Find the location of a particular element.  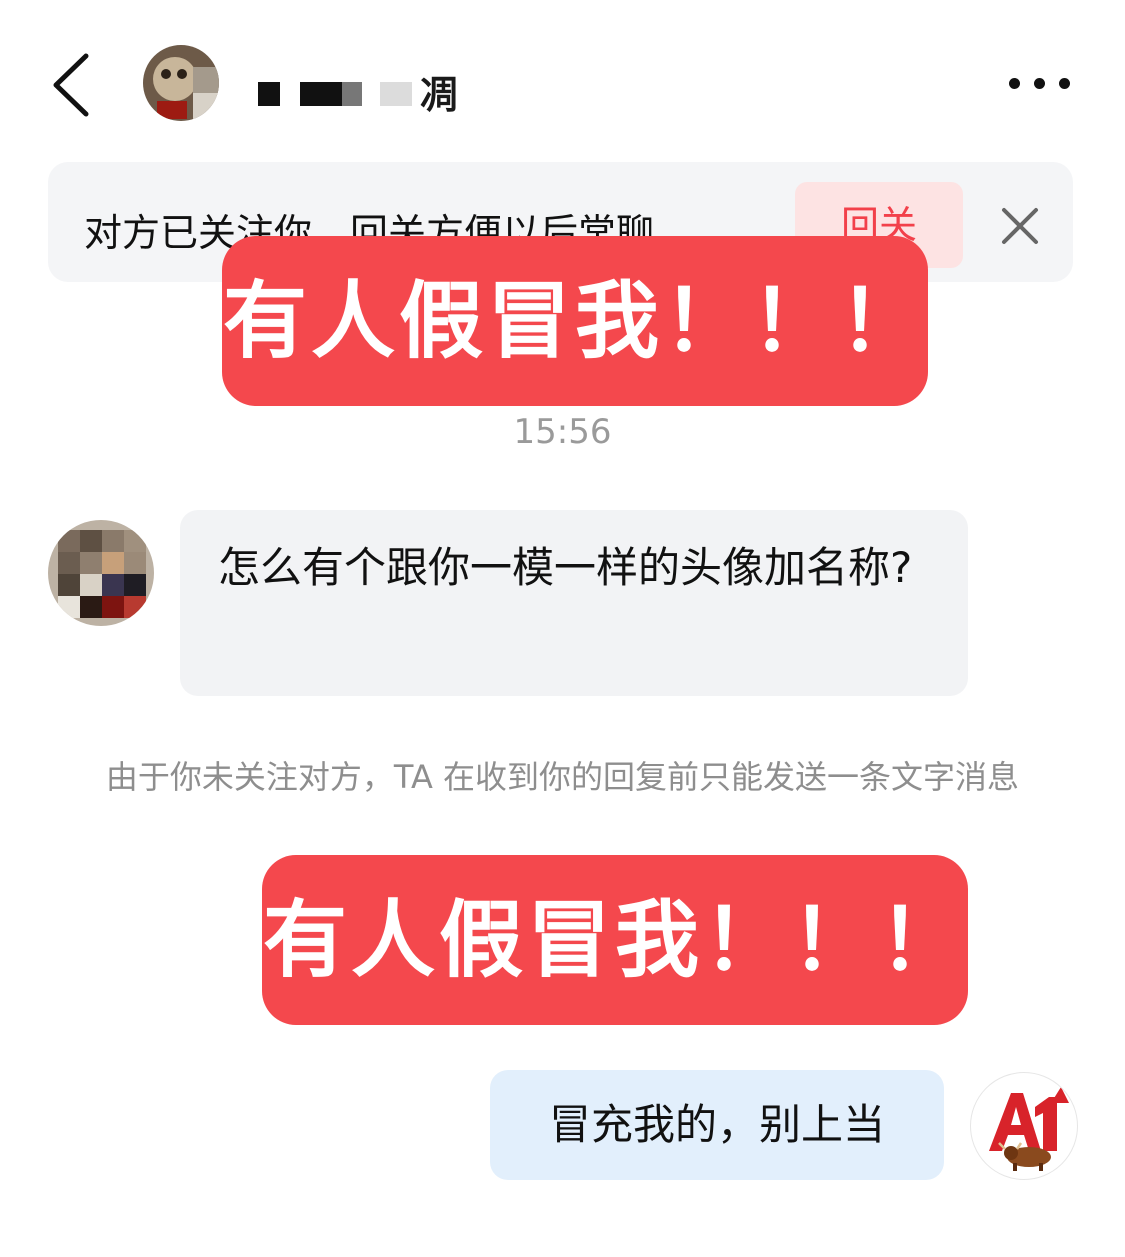

incoming-message-text: 怎么有个跟你一模一样的头像加名称? is located at coordinates (565, 567).